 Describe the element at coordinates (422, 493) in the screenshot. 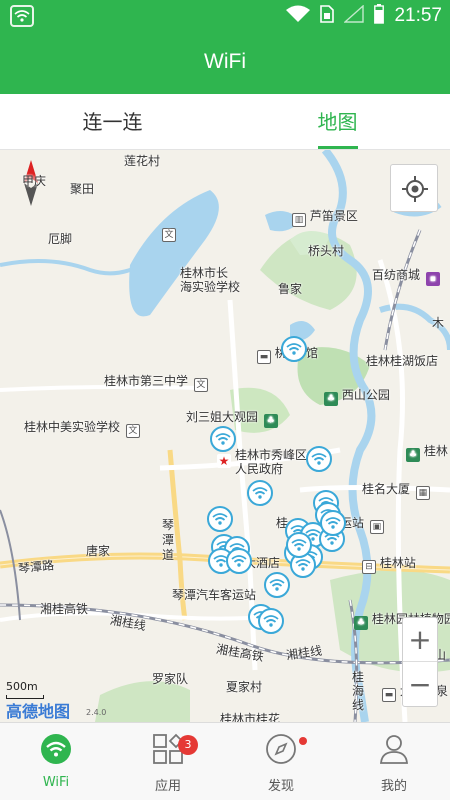

I see `building-icon: ▦` at that location.